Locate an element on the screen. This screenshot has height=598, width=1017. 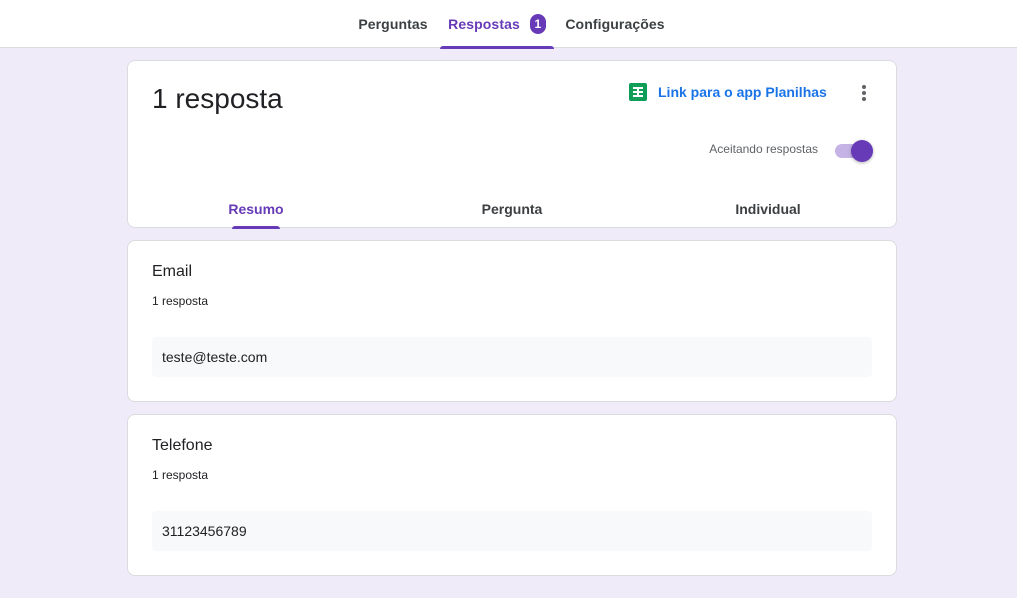
subtab-pergunta: Pergunta is located at coordinates (512, 209).